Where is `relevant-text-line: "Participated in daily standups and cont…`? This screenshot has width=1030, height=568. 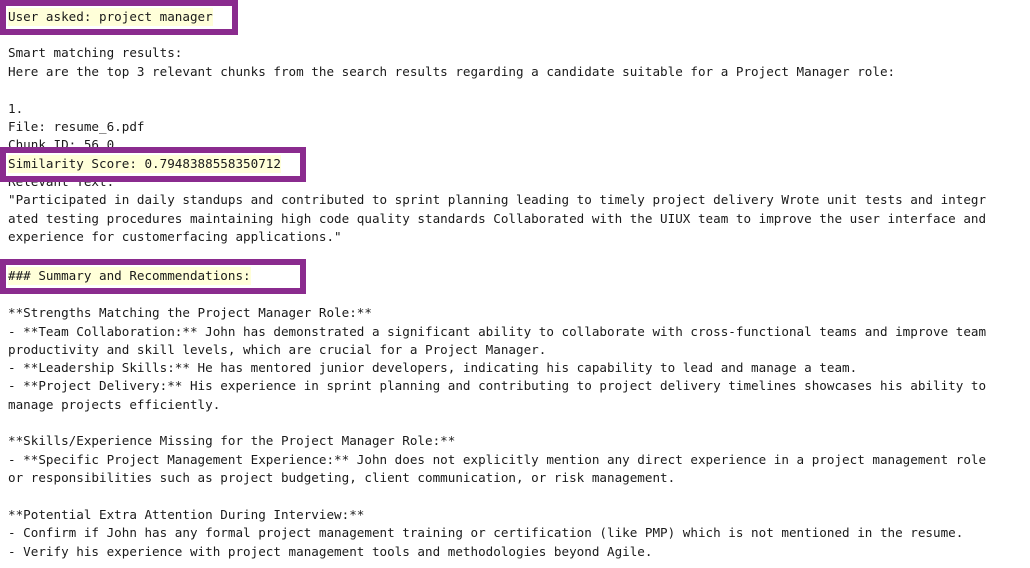
relevant-text-line: "Participated in daily standups and cont… is located at coordinates (497, 199).